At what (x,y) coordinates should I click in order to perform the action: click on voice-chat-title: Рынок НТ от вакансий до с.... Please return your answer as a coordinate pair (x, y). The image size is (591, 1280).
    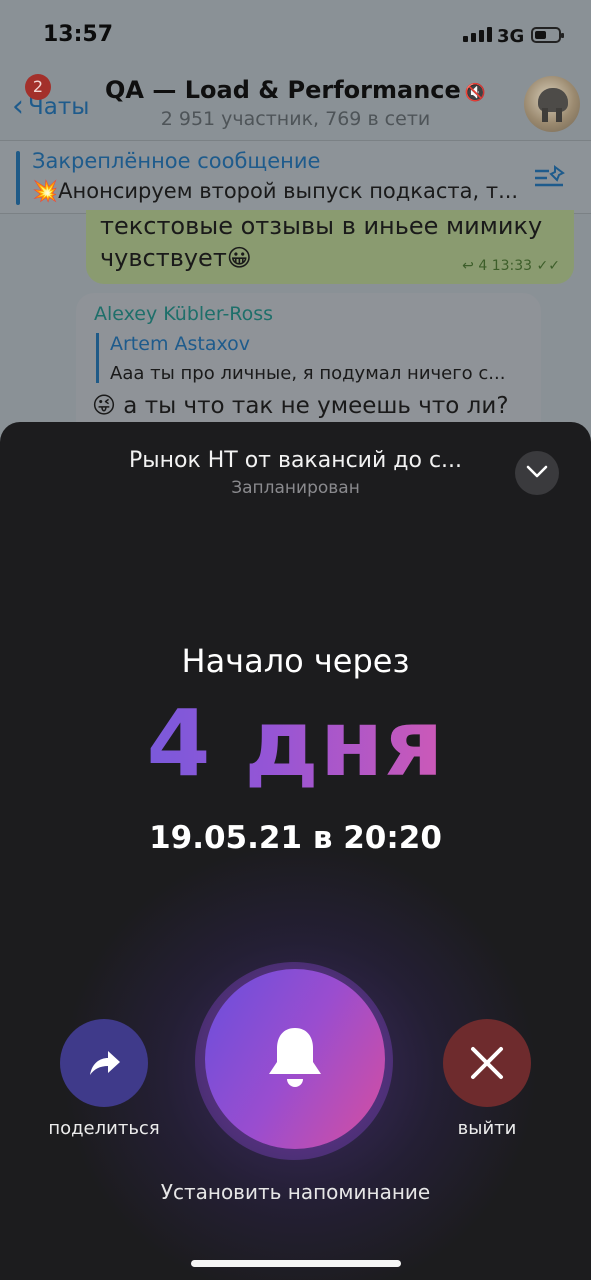
    Looking at the image, I should click on (295, 460).